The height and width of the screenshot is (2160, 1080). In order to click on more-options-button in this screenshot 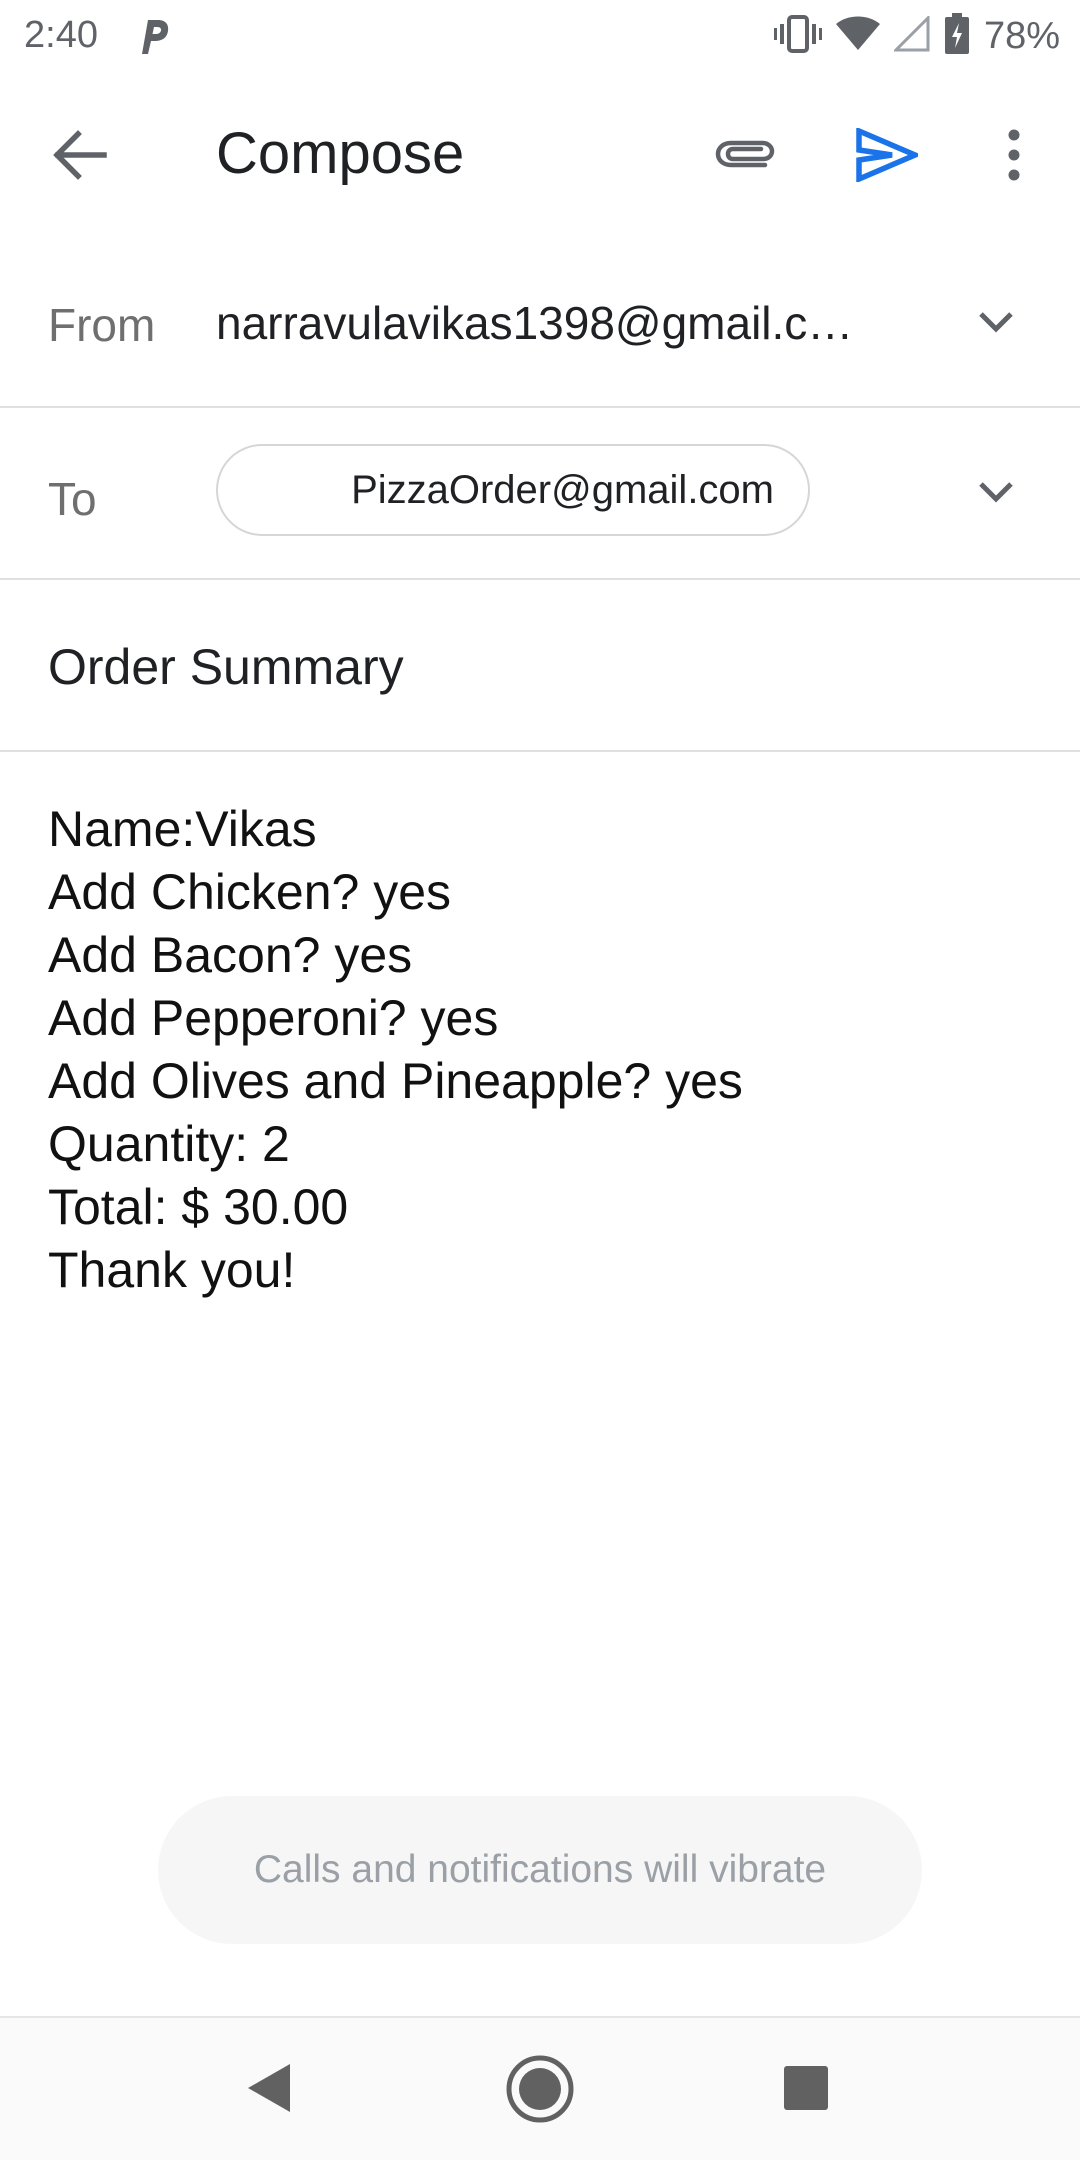, I will do `click(1014, 157)`.